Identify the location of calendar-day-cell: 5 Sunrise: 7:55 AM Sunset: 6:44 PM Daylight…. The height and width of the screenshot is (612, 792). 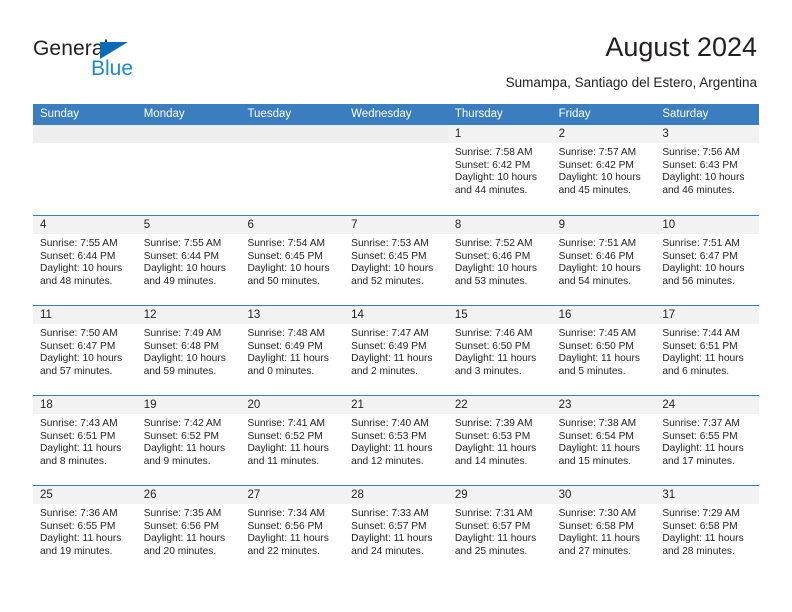
(188, 260).